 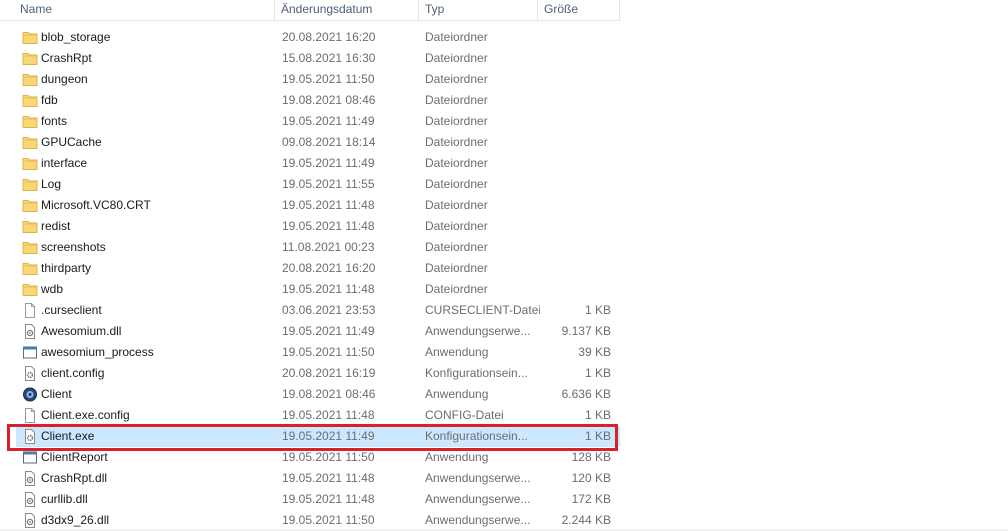 I want to click on file-type: CURSECLIENT-Datei, so click(x=482, y=310).